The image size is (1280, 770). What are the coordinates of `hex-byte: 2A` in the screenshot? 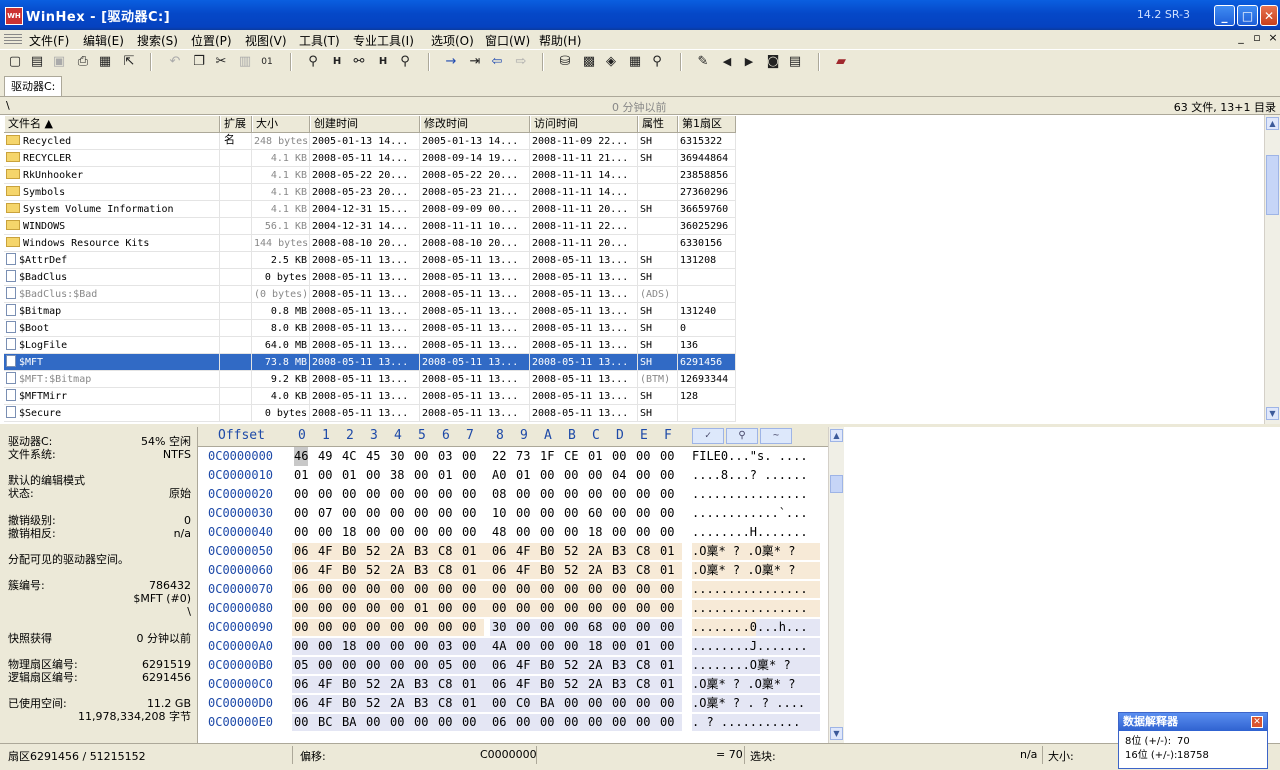 It's located at (600, 665).